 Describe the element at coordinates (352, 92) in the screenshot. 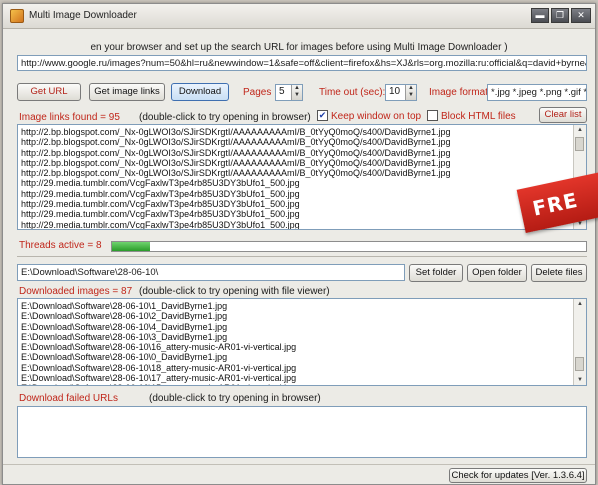

I see `timeout-label: Time out (sec):` at that location.